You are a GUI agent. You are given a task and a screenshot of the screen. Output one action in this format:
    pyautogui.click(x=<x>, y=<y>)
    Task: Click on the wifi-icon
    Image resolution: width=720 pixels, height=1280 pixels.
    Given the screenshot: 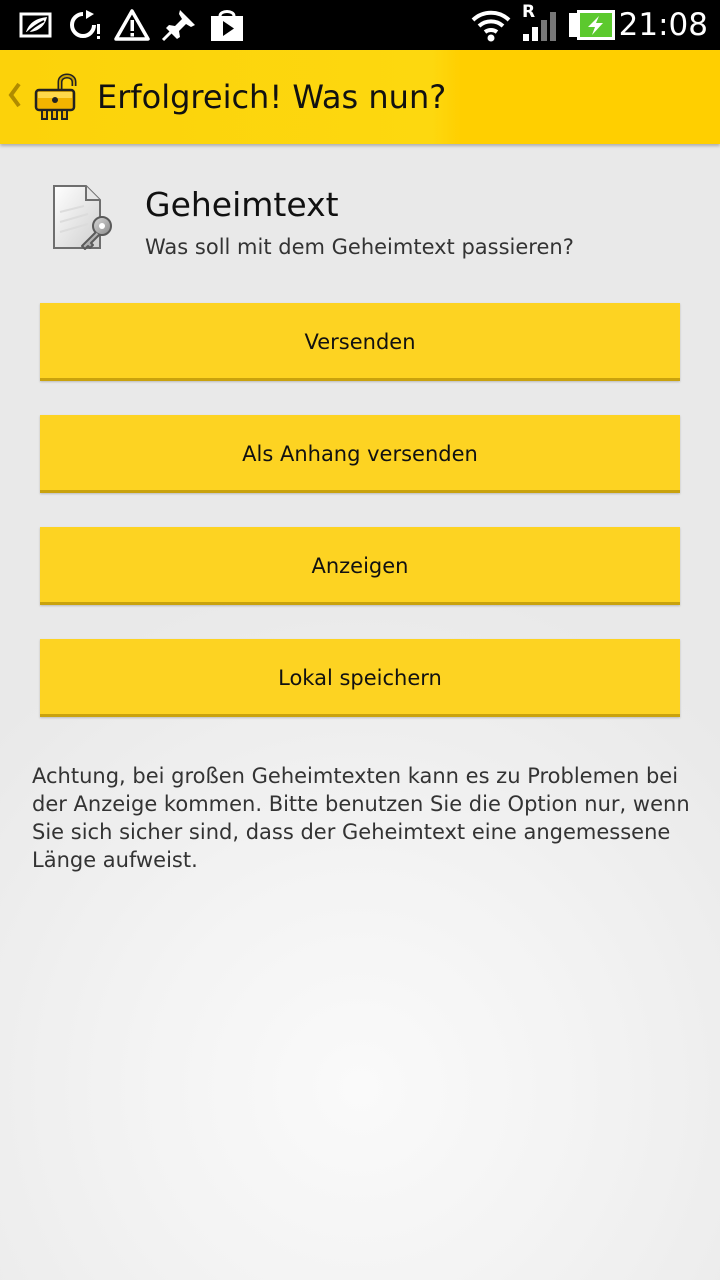 What is the action you would take?
    pyautogui.click(x=491, y=26)
    